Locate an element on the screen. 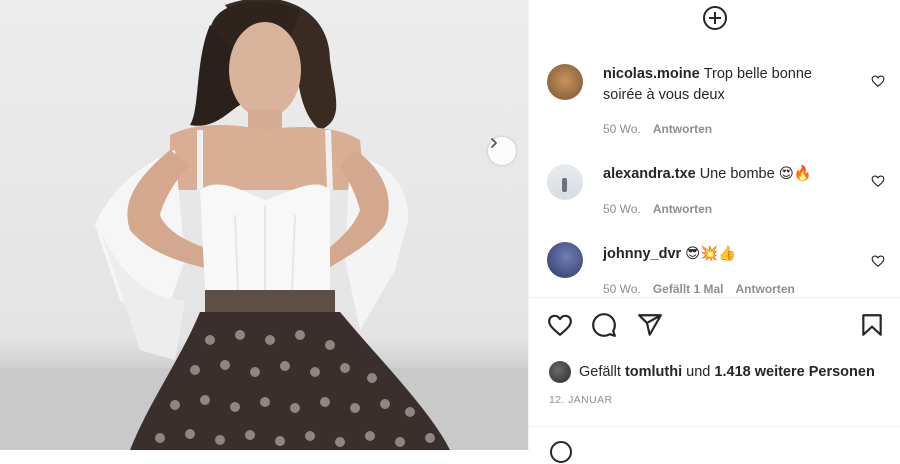  emoji-icon is located at coordinates (561, 452).